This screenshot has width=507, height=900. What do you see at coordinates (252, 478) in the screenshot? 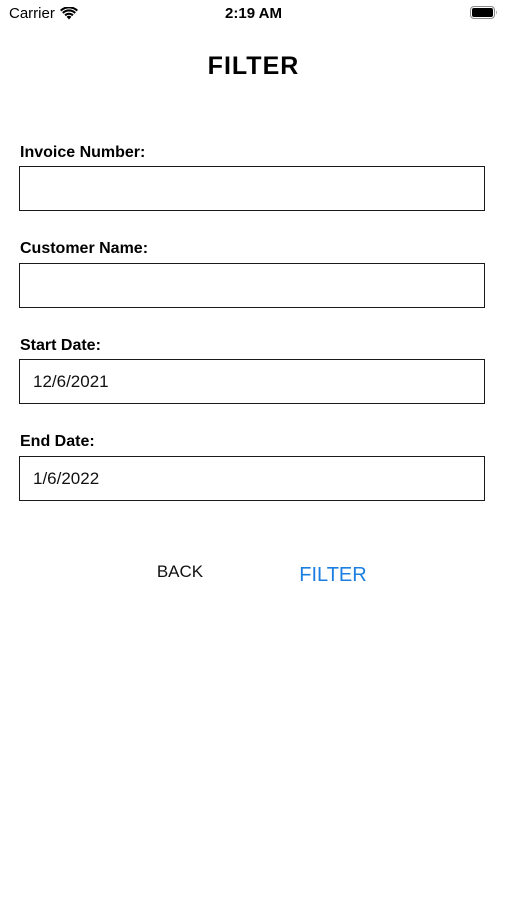
I see `end-date-field: 1/6/2022` at bounding box center [252, 478].